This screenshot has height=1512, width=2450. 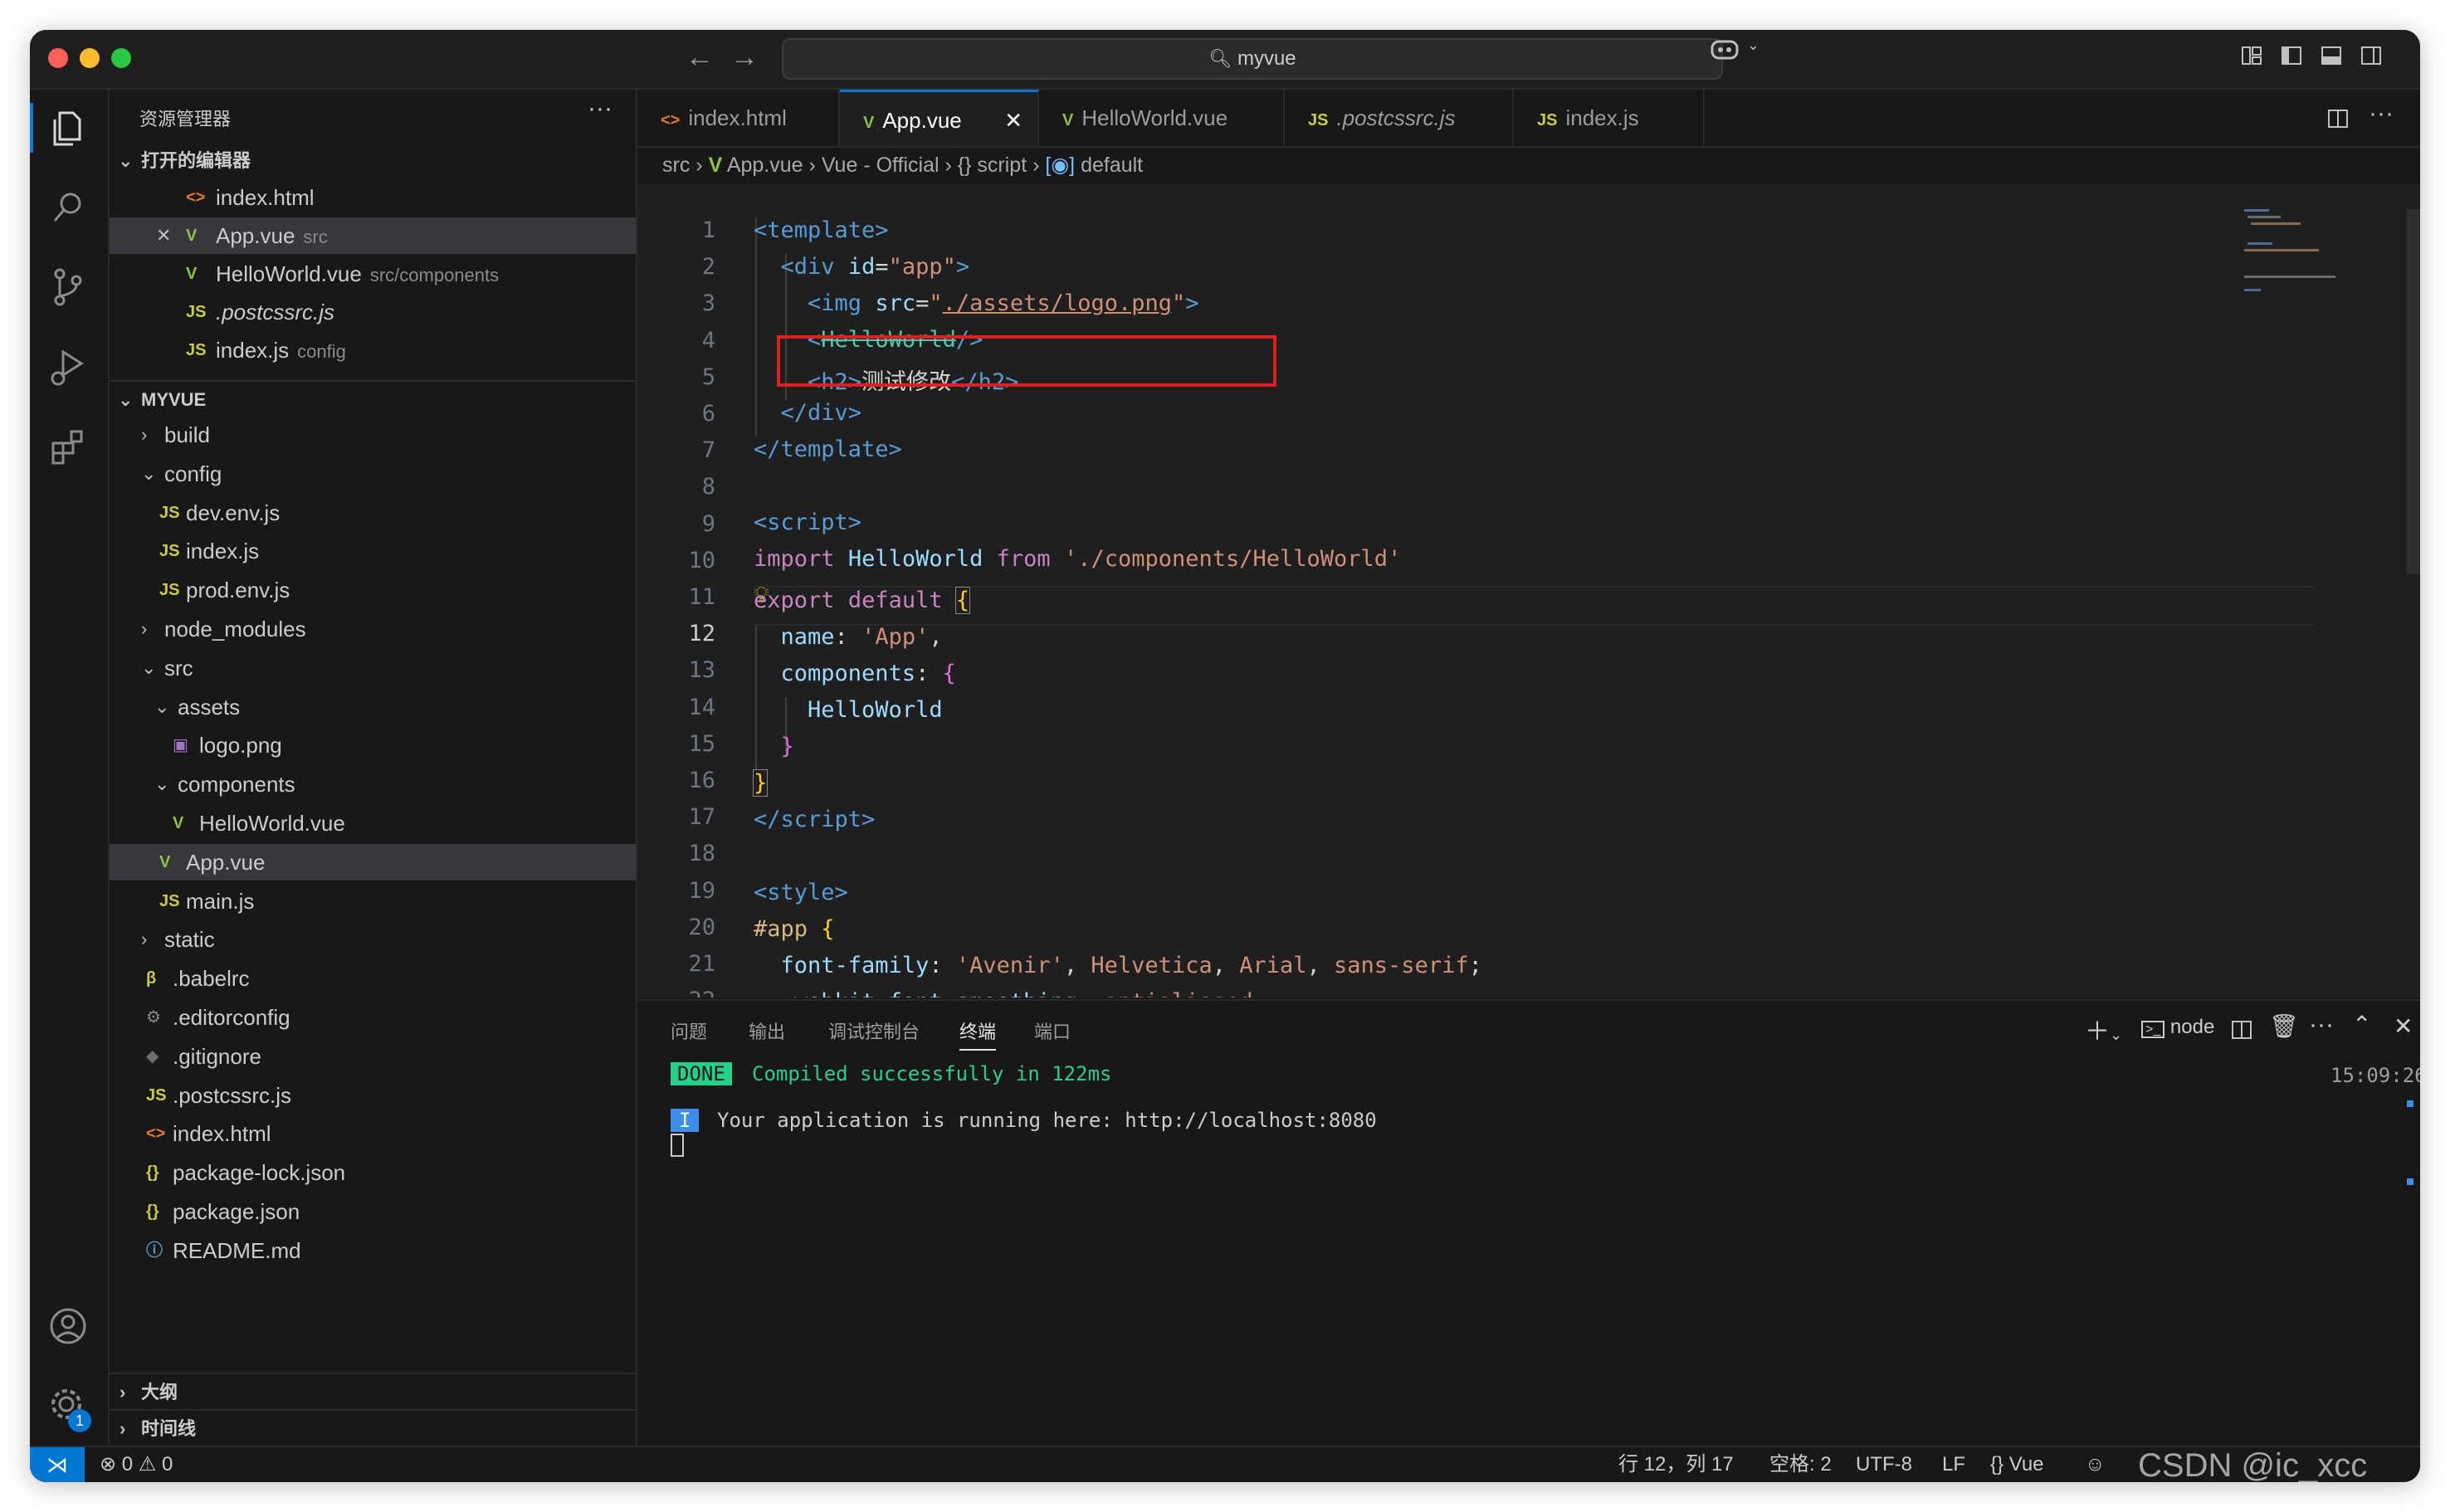 I want to click on breadcrumb-file: App.vue, so click(x=765, y=166).